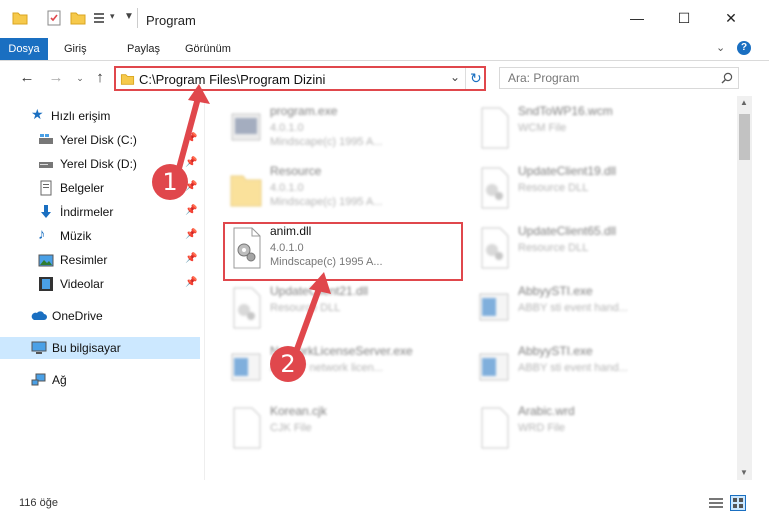 The height and width of the screenshot is (532, 769). Describe the element at coordinates (253, 219) in the screenshot. I see `annotation-arrows` at that location.